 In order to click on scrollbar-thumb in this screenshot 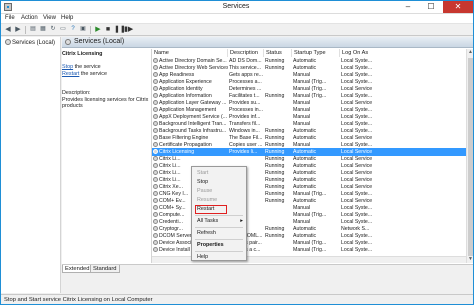, I will do `click(470, 157)`.